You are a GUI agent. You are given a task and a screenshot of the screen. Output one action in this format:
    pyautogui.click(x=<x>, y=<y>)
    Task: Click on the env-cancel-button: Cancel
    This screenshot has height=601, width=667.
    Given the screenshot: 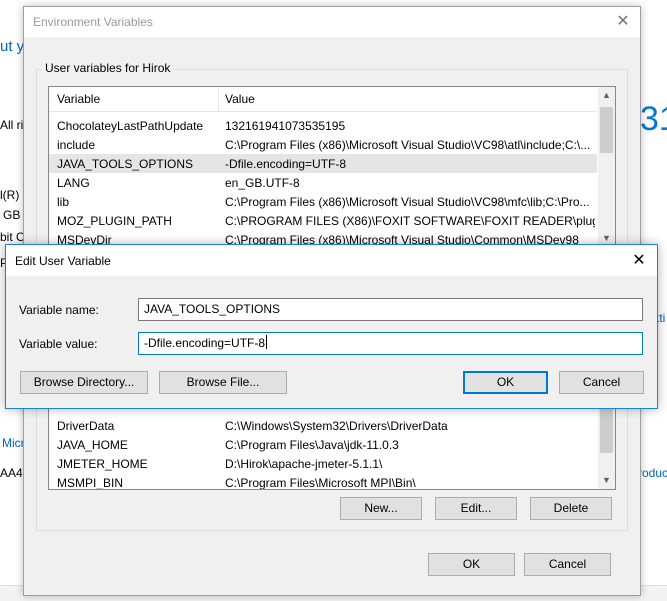 What is the action you would take?
    pyautogui.click(x=567, y=564)
    